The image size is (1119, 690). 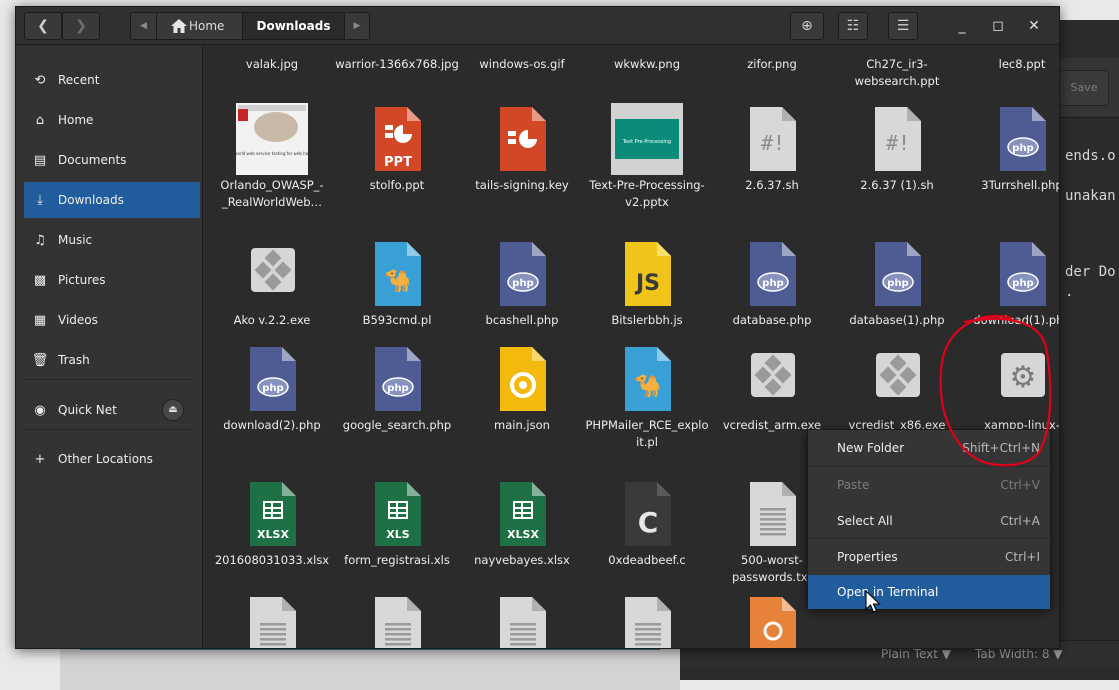 What do you see at coordinates (1084, 88) in the screenshot?
I see `editor-save-button: Save` at bounding box center [1084, 88].